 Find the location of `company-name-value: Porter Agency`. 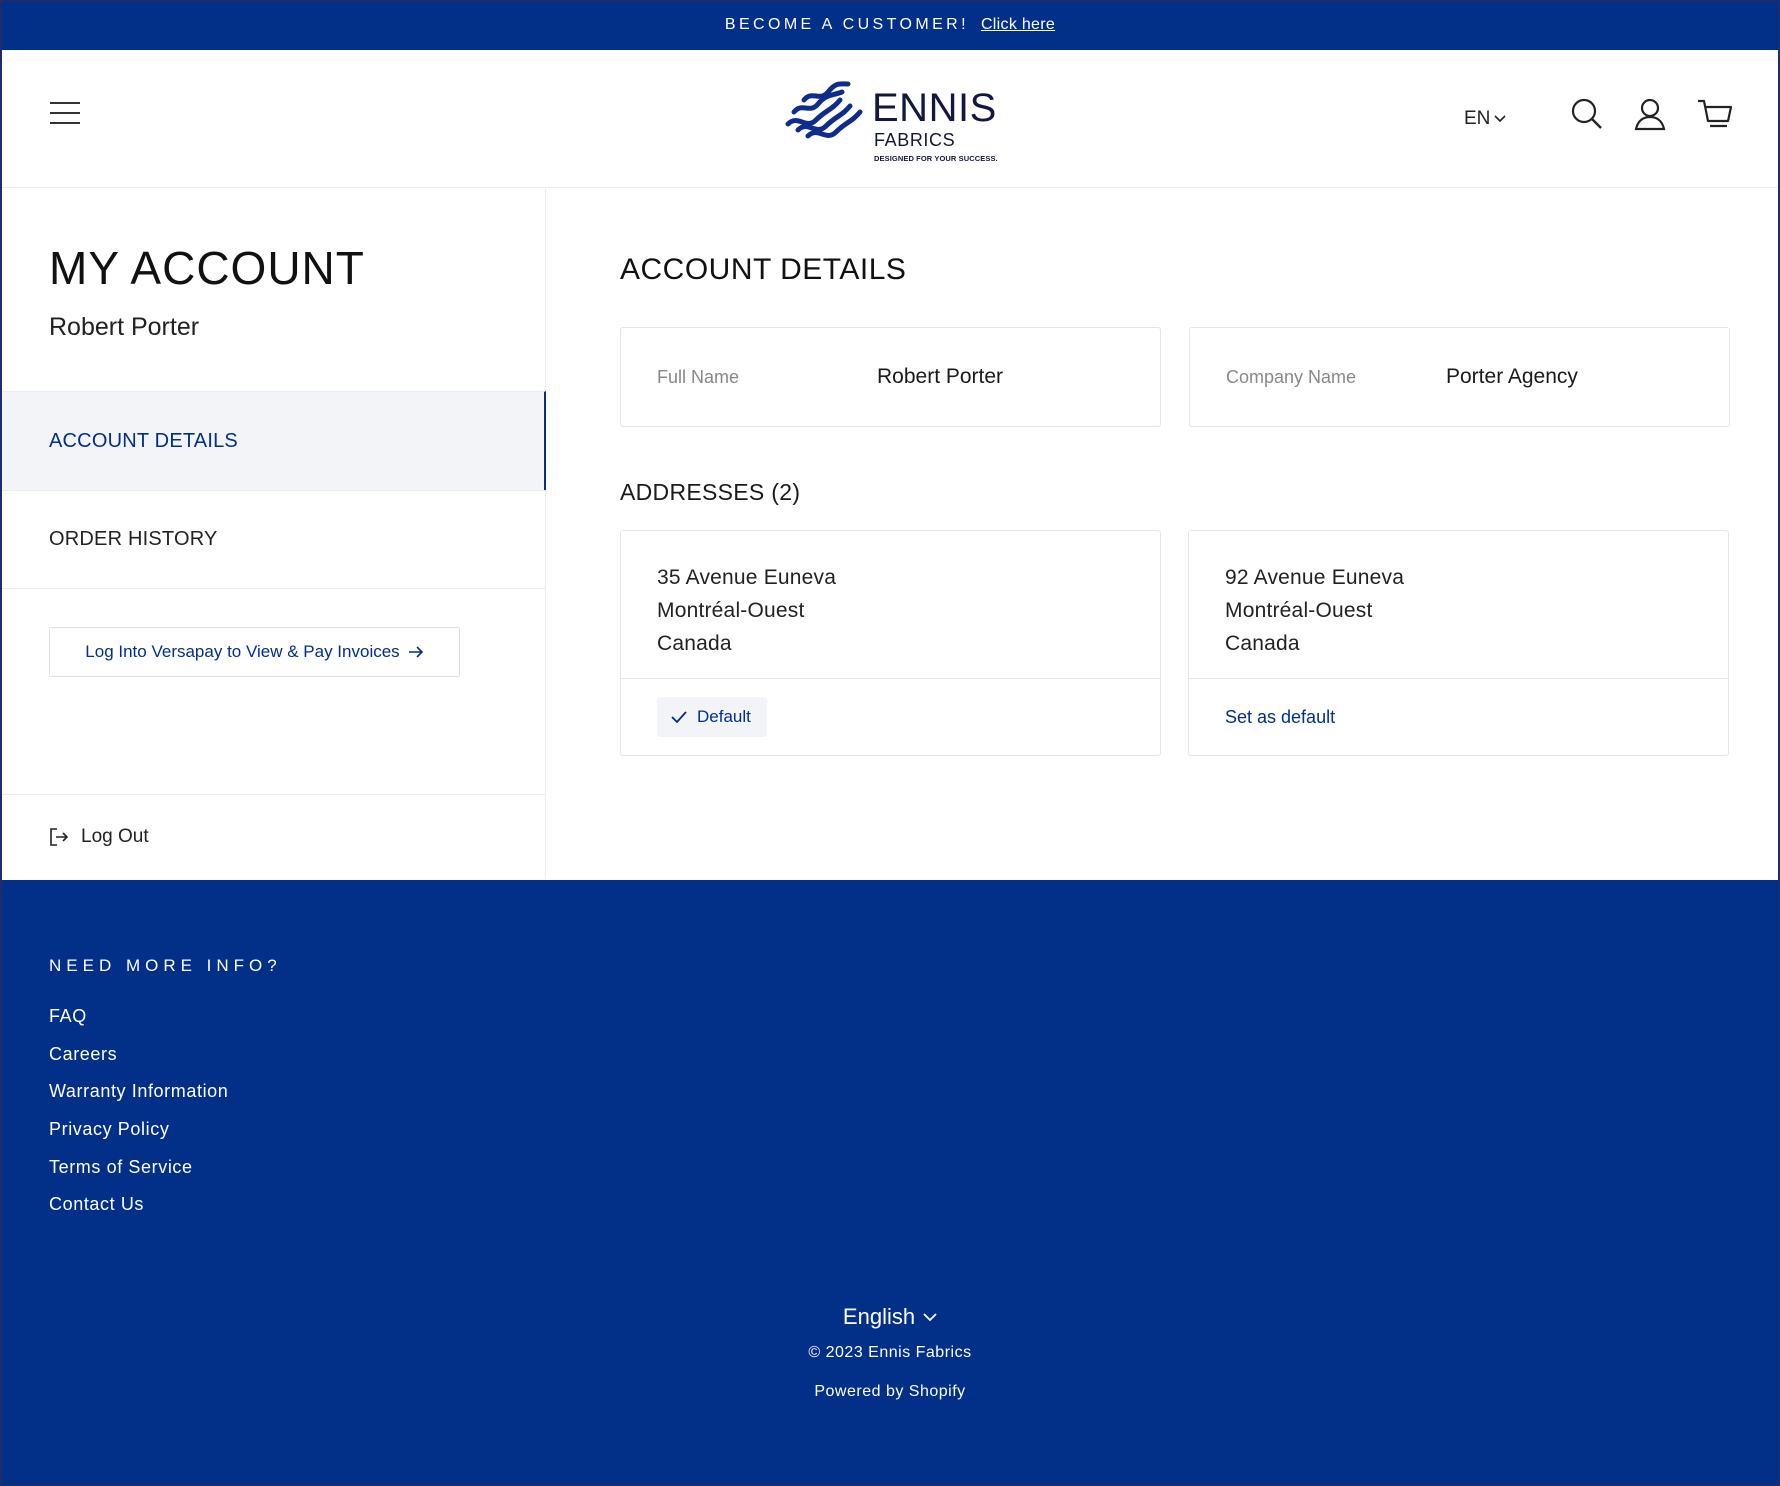

company-name-value: Porter Agency is located at coordinates (1512, 376).